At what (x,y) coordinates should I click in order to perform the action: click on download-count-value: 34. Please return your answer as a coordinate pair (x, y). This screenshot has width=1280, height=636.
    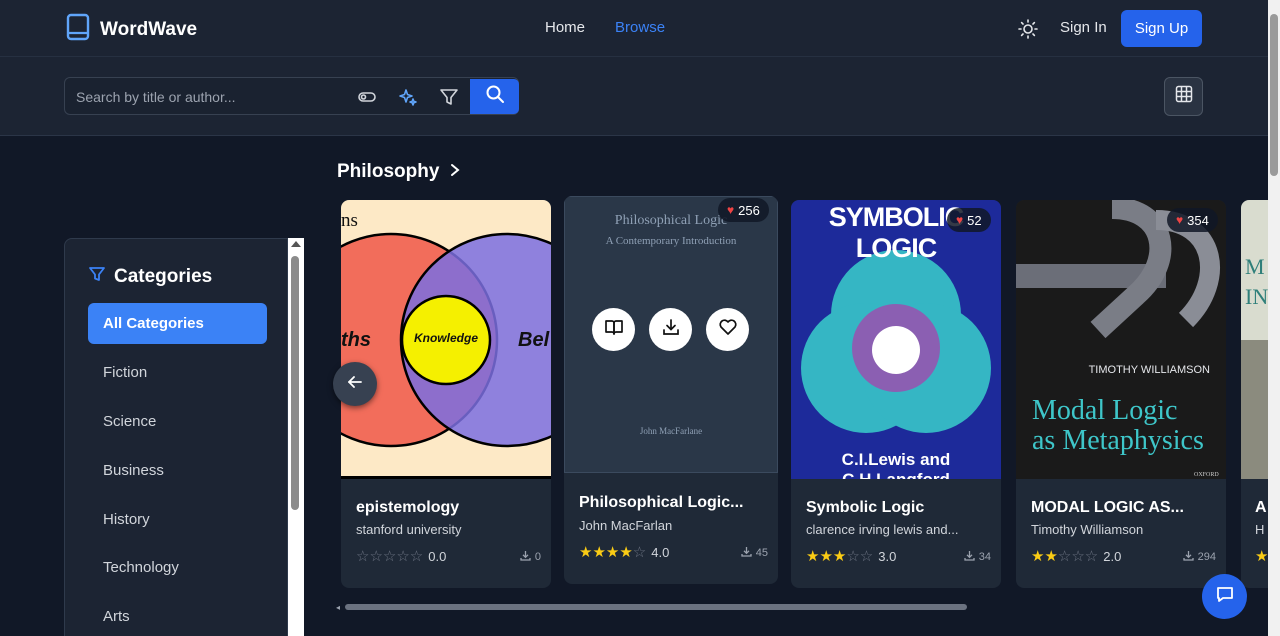
    Looking at the image, I should click on (984, 557).